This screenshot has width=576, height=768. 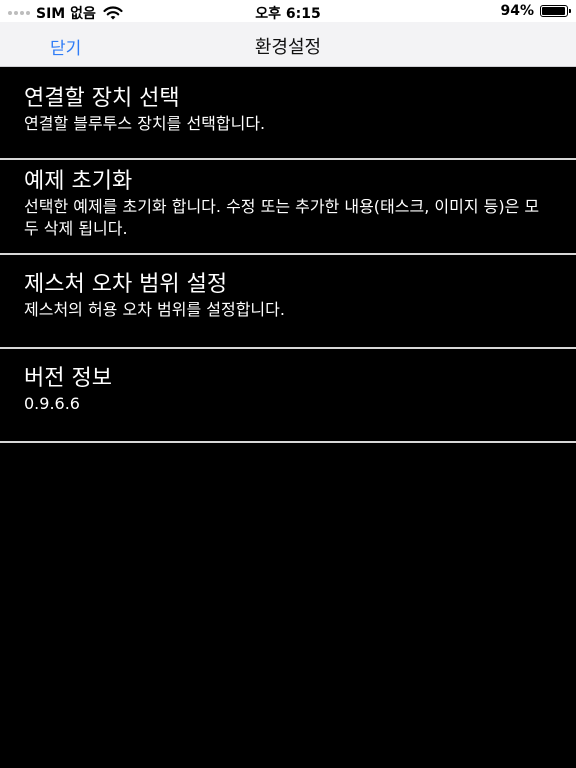 I want to click on setting-row-version-info: 버전 정보 0.9.6.6, so click(x=288, y=396).